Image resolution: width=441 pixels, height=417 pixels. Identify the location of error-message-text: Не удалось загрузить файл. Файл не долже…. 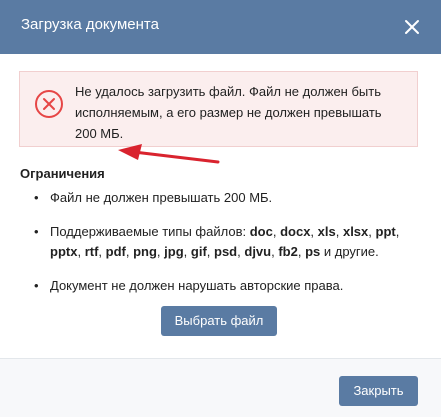
(228, 112).